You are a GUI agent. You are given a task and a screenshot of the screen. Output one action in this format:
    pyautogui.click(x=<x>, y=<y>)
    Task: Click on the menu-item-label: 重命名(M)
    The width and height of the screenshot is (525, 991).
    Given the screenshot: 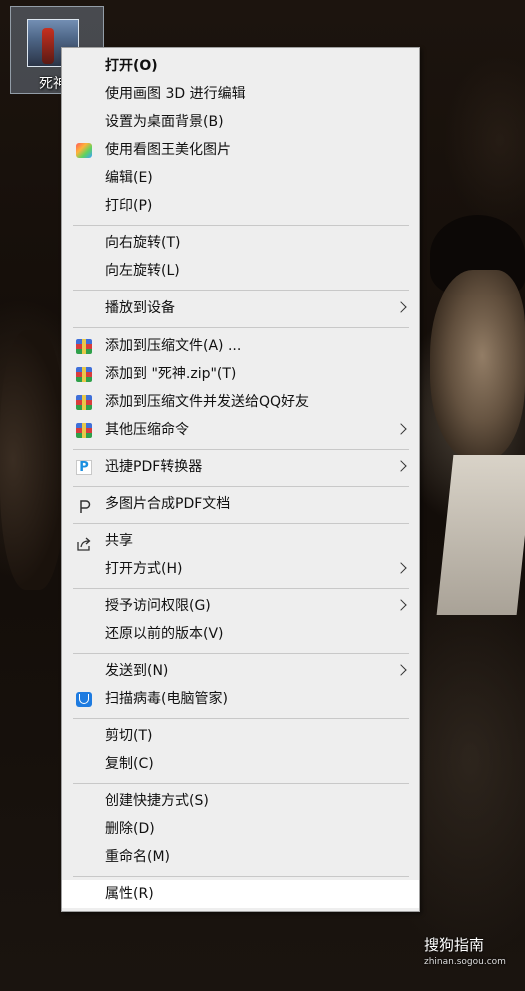 What is the action you would take?
    pyautogui.click(x=138, y=857)
    